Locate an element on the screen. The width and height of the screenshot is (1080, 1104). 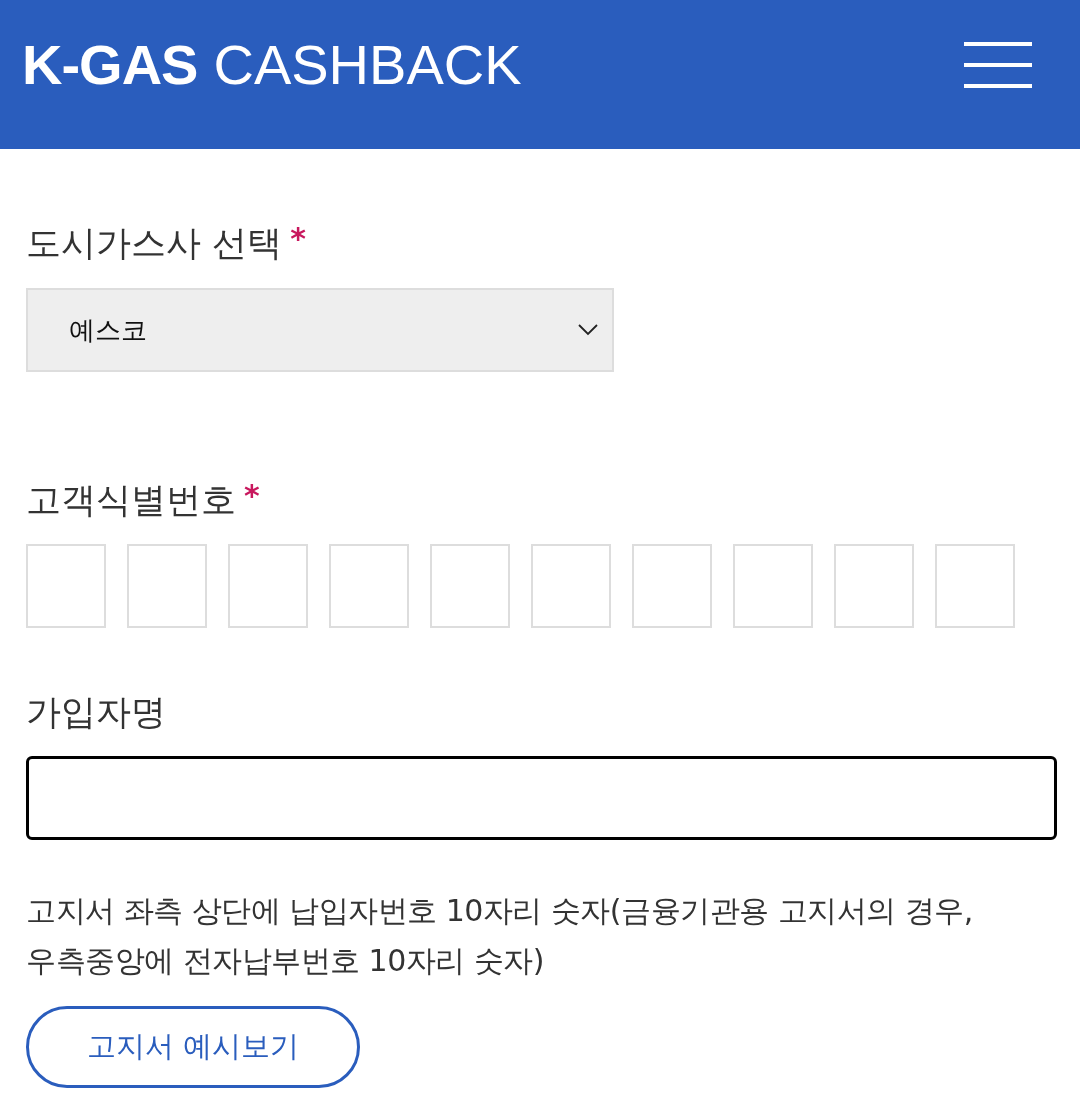
chevron-down-icon is located at coordinates (588, 330).